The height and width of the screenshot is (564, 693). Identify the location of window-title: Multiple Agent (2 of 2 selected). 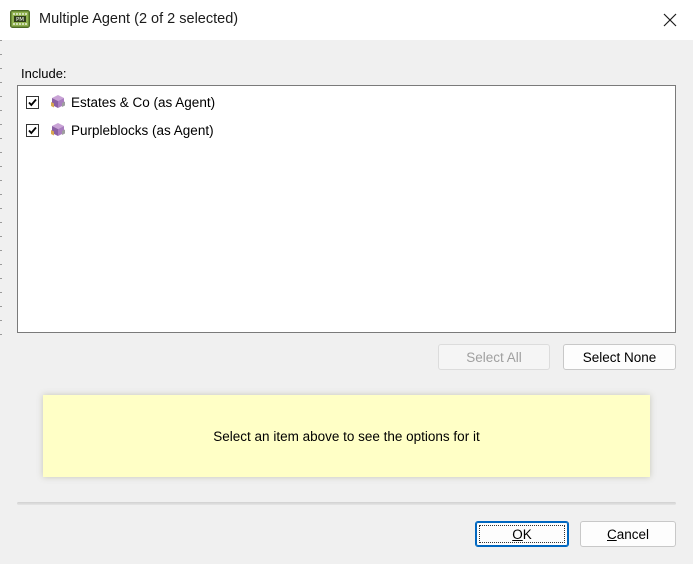
(139, 19).